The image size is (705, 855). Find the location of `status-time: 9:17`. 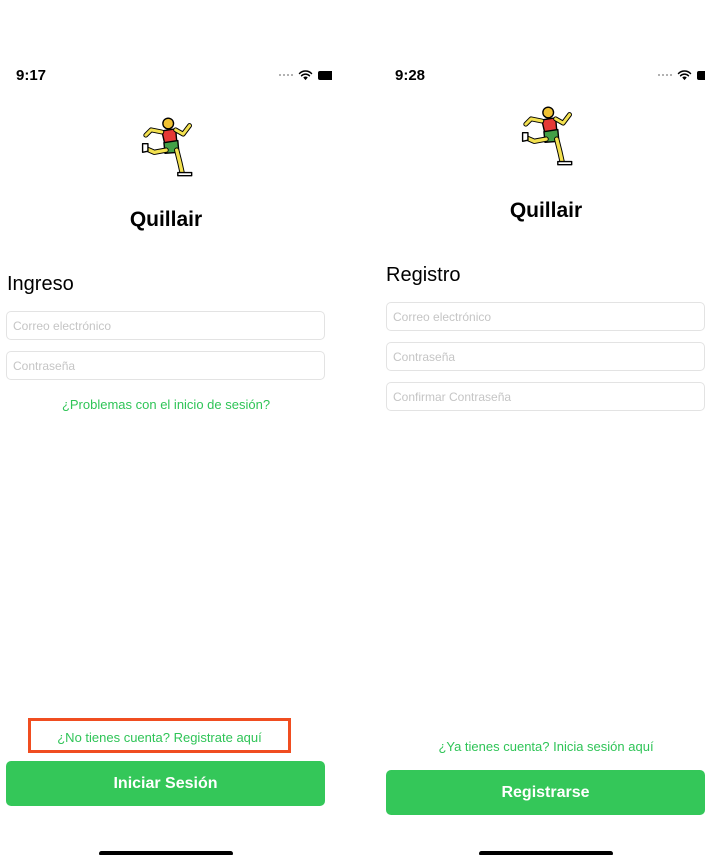

status-time: 9:17 is located at coordinates (31, 75).